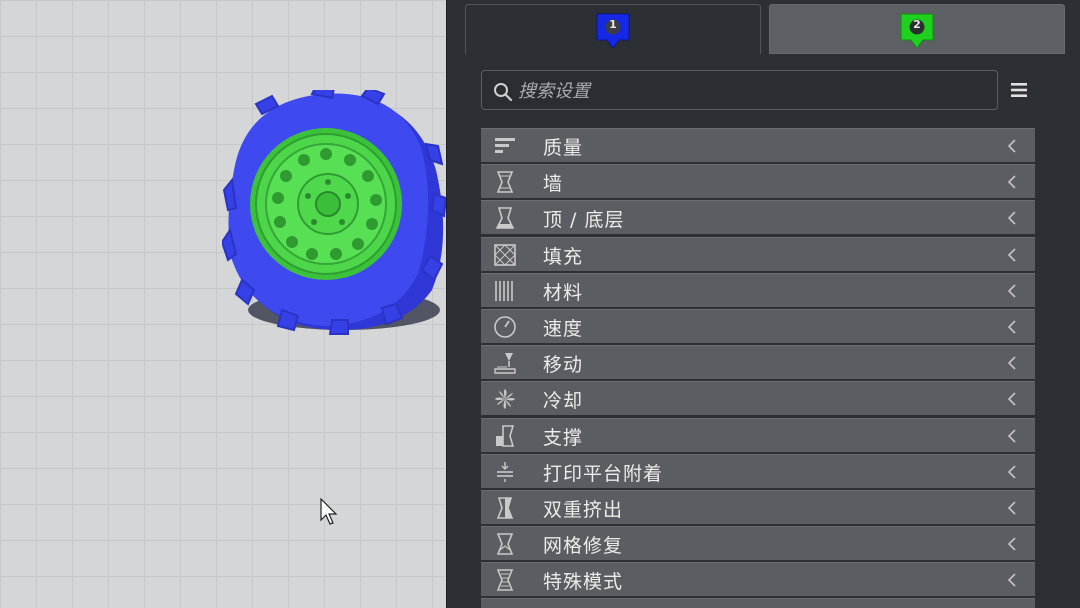 This screenshot has width=1080, height=608. What do you see at coordinates (613, 24) in the screenshot?
I see `extruder-1-label: 1` at bounding box center [613, 24].